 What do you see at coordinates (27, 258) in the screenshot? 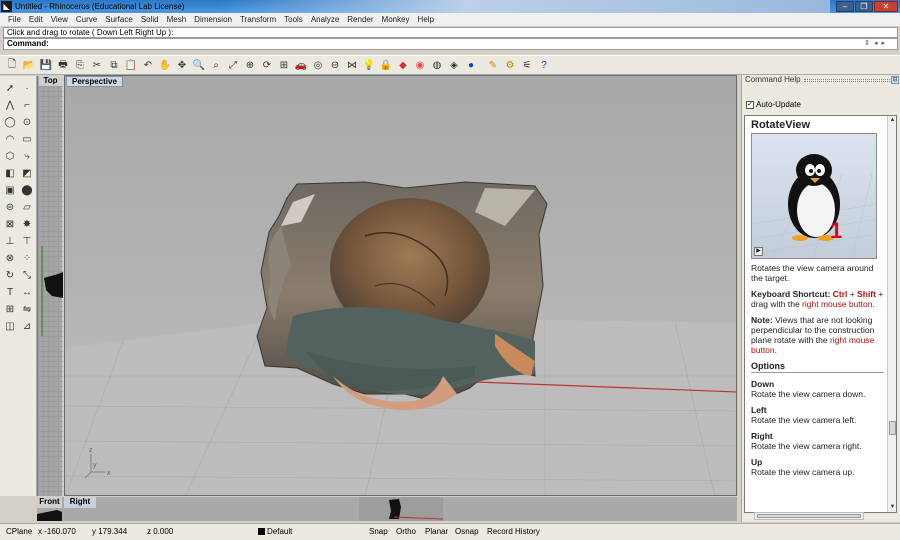
I see `array-icon: ⁘` at bounding box center [27, 258].